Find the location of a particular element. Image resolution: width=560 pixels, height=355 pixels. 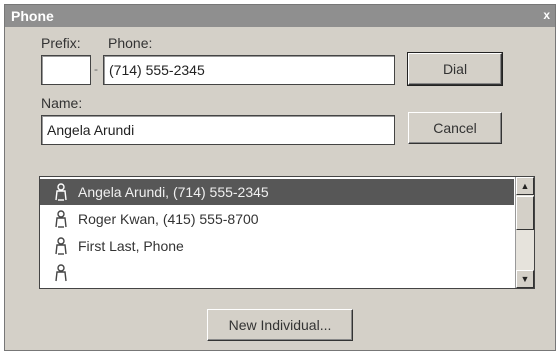

prefix-input is located at coordinates (66, 70).